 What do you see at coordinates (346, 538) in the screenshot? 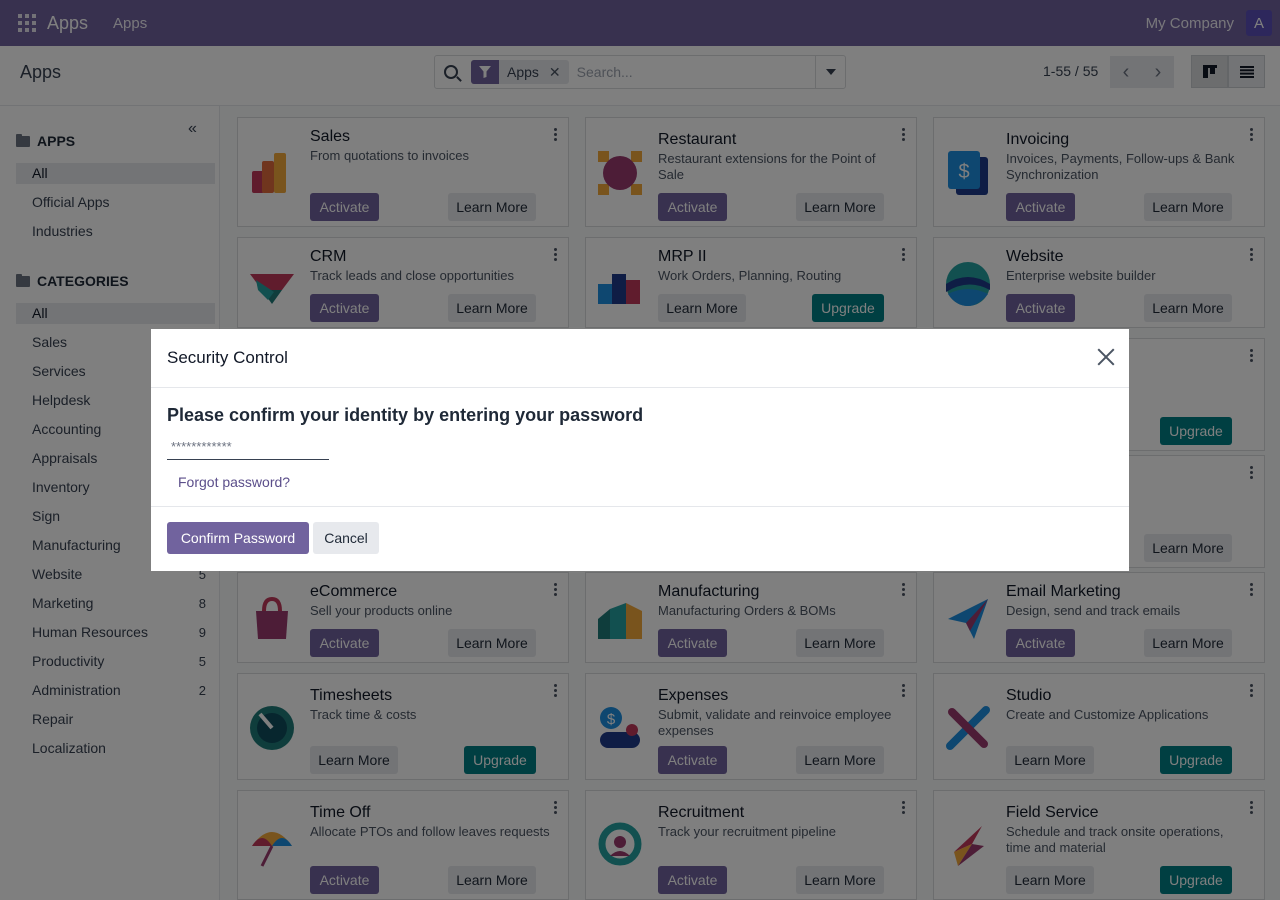
I see `cancel-button: Cancel` at bounding box center [346, 538].